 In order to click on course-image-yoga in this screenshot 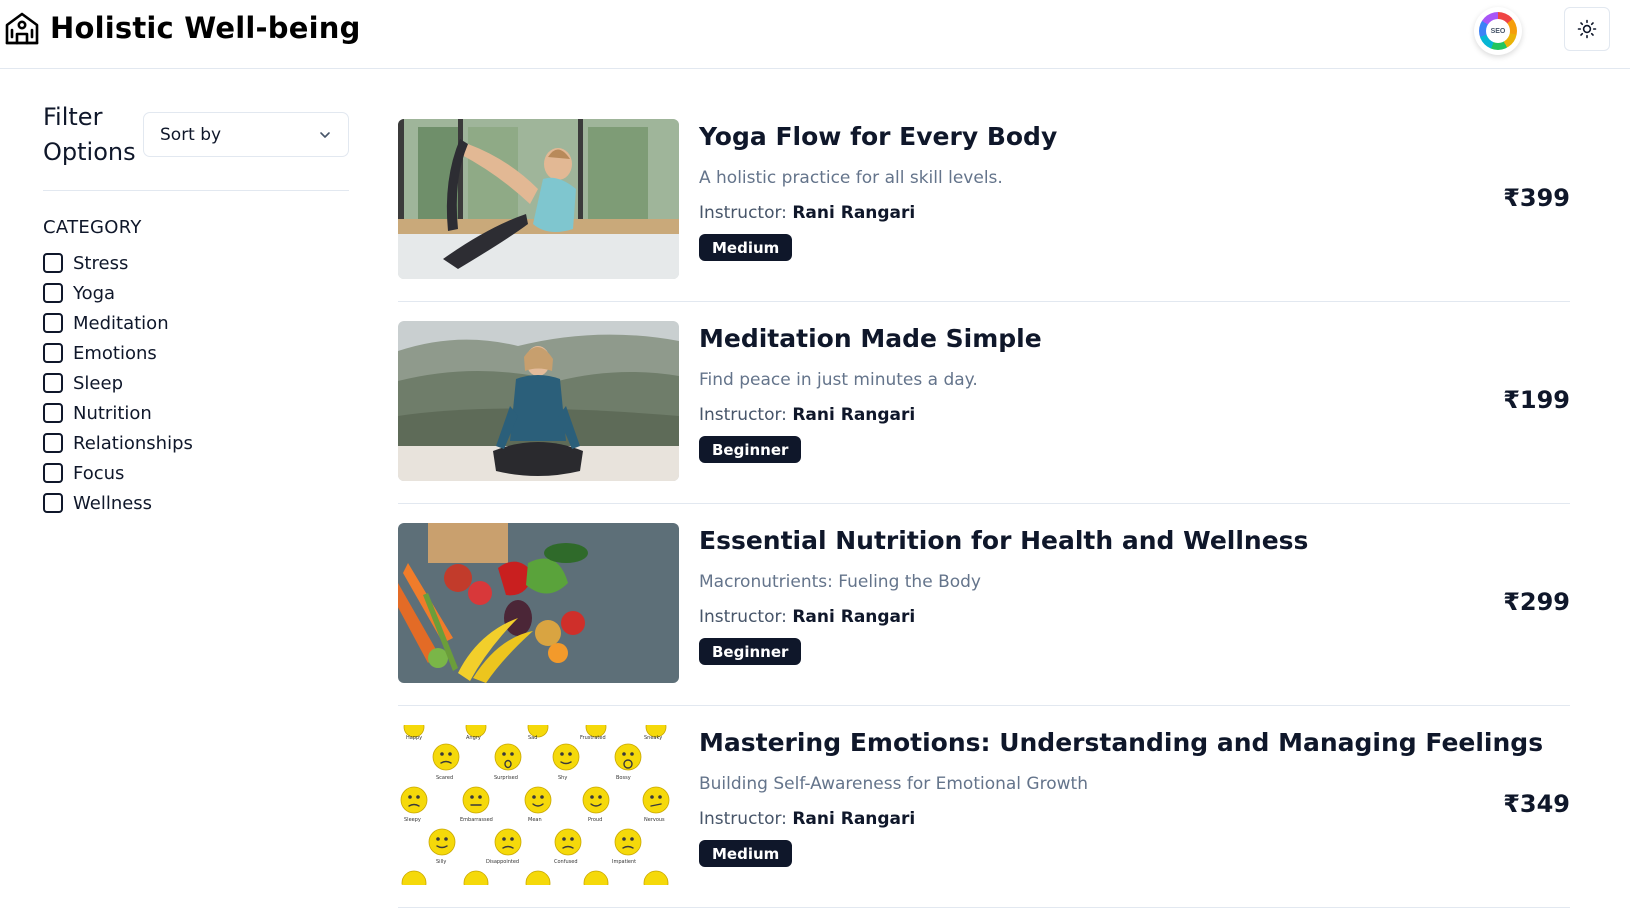, I will do `click(538, 199)`.